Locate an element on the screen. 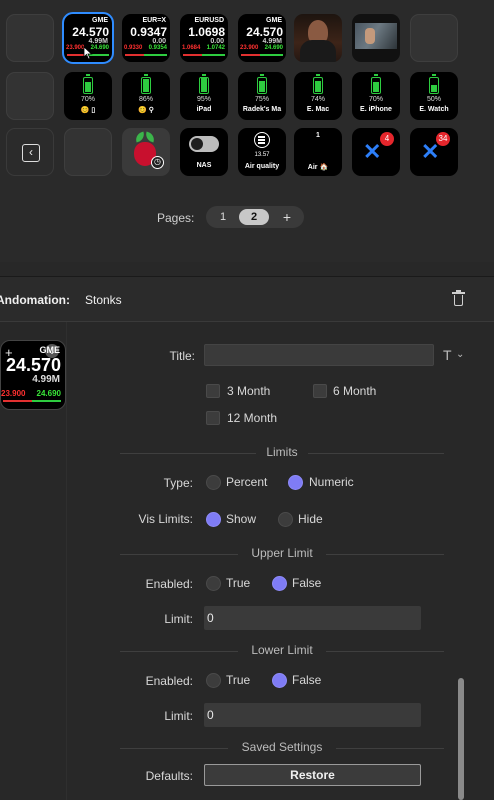 This screenshot has height=800, width=494. upper-enabled-label: Enabled: is located at coordinates (169, 584).